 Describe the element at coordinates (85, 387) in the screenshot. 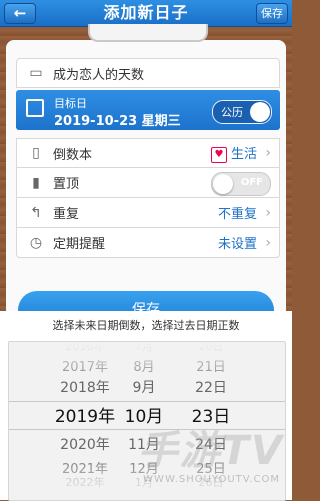

I see `picker-item: 2018年` at that location.